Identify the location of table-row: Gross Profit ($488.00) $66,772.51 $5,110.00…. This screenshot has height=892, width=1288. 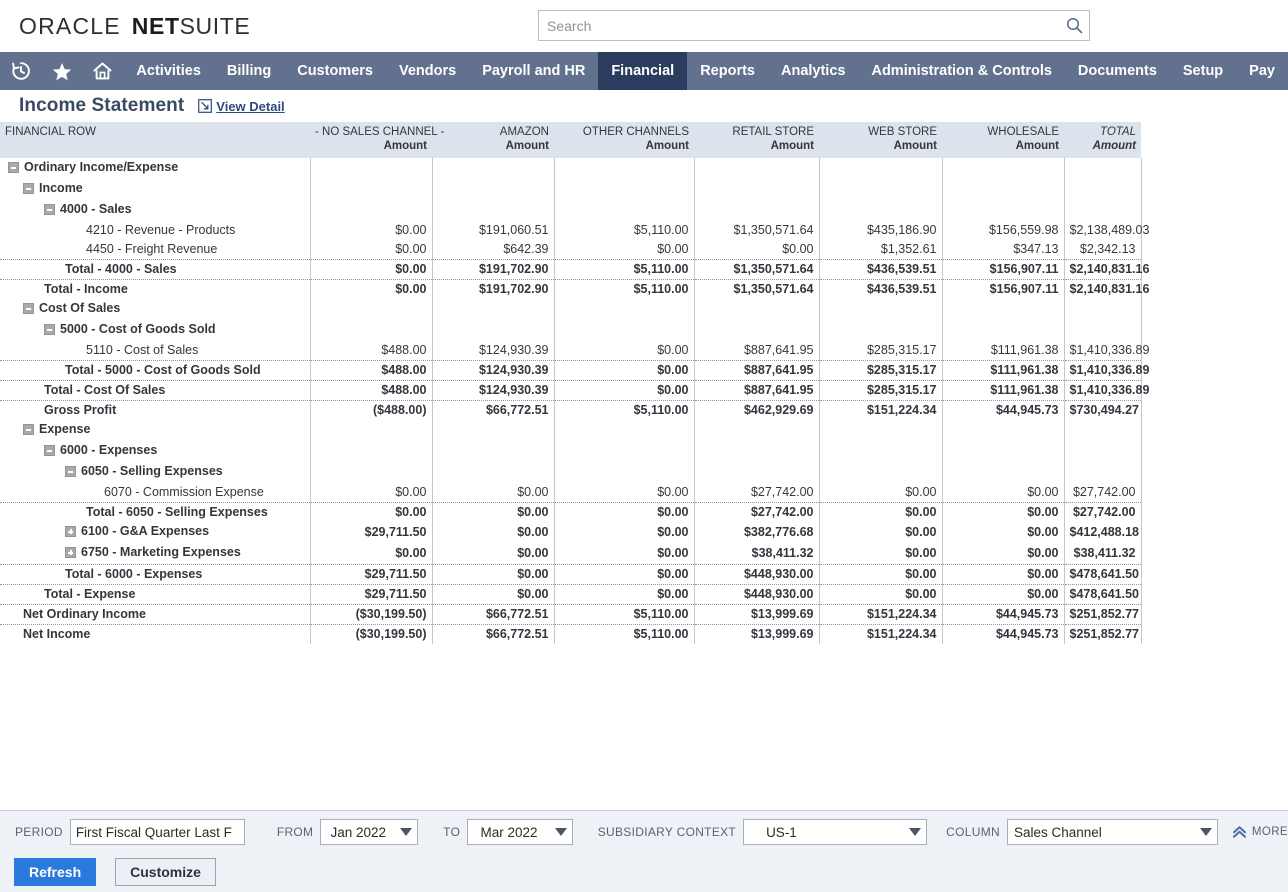
(571, 410).